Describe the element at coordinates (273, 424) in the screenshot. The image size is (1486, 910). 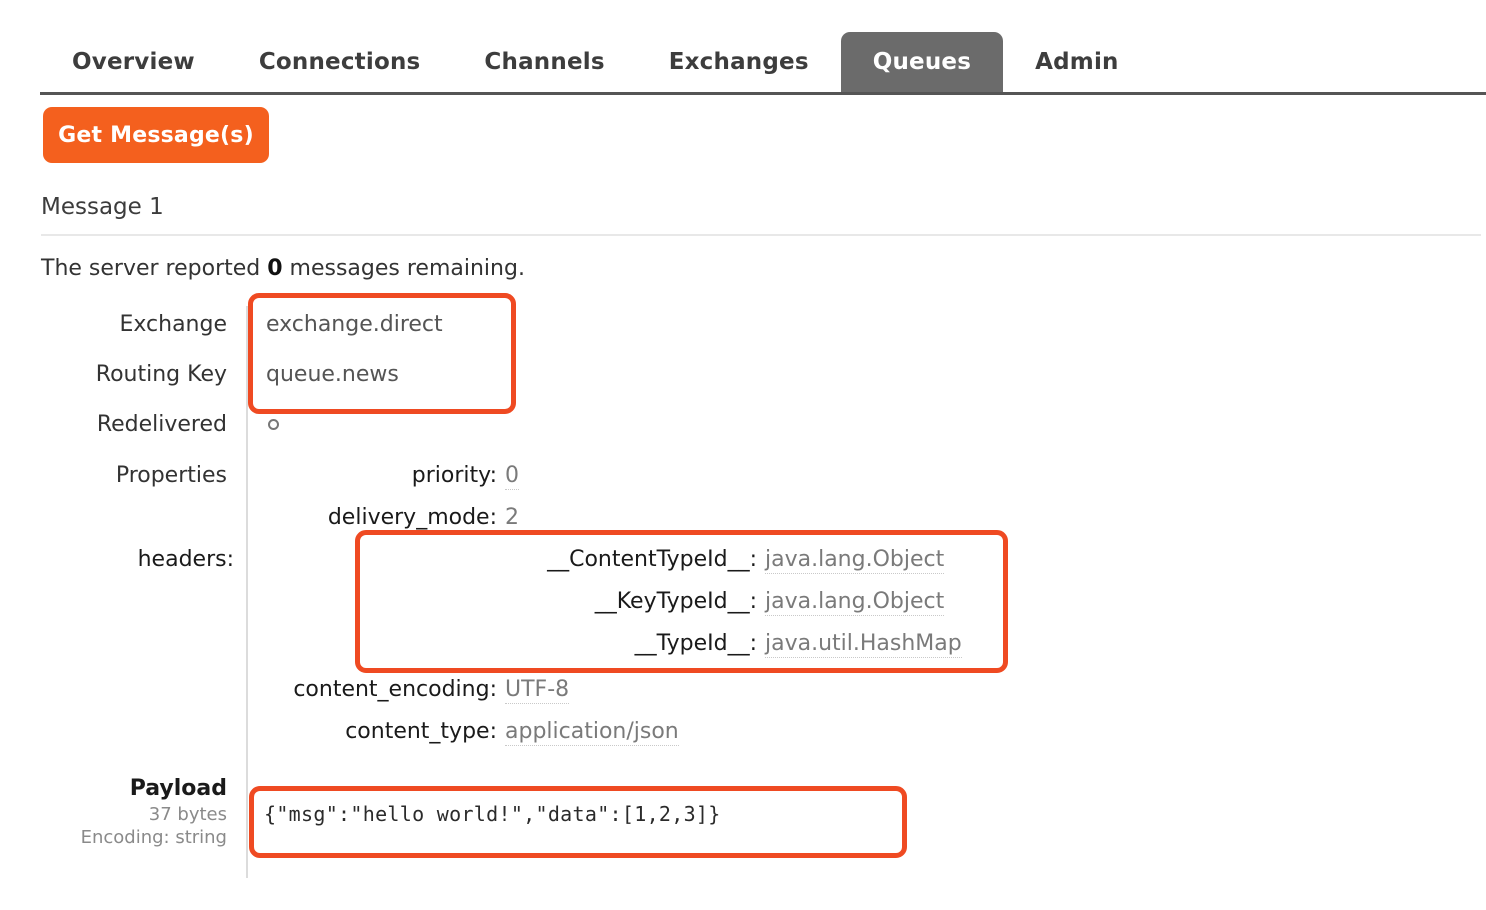
I see `redelivered-false-icon` at that location.